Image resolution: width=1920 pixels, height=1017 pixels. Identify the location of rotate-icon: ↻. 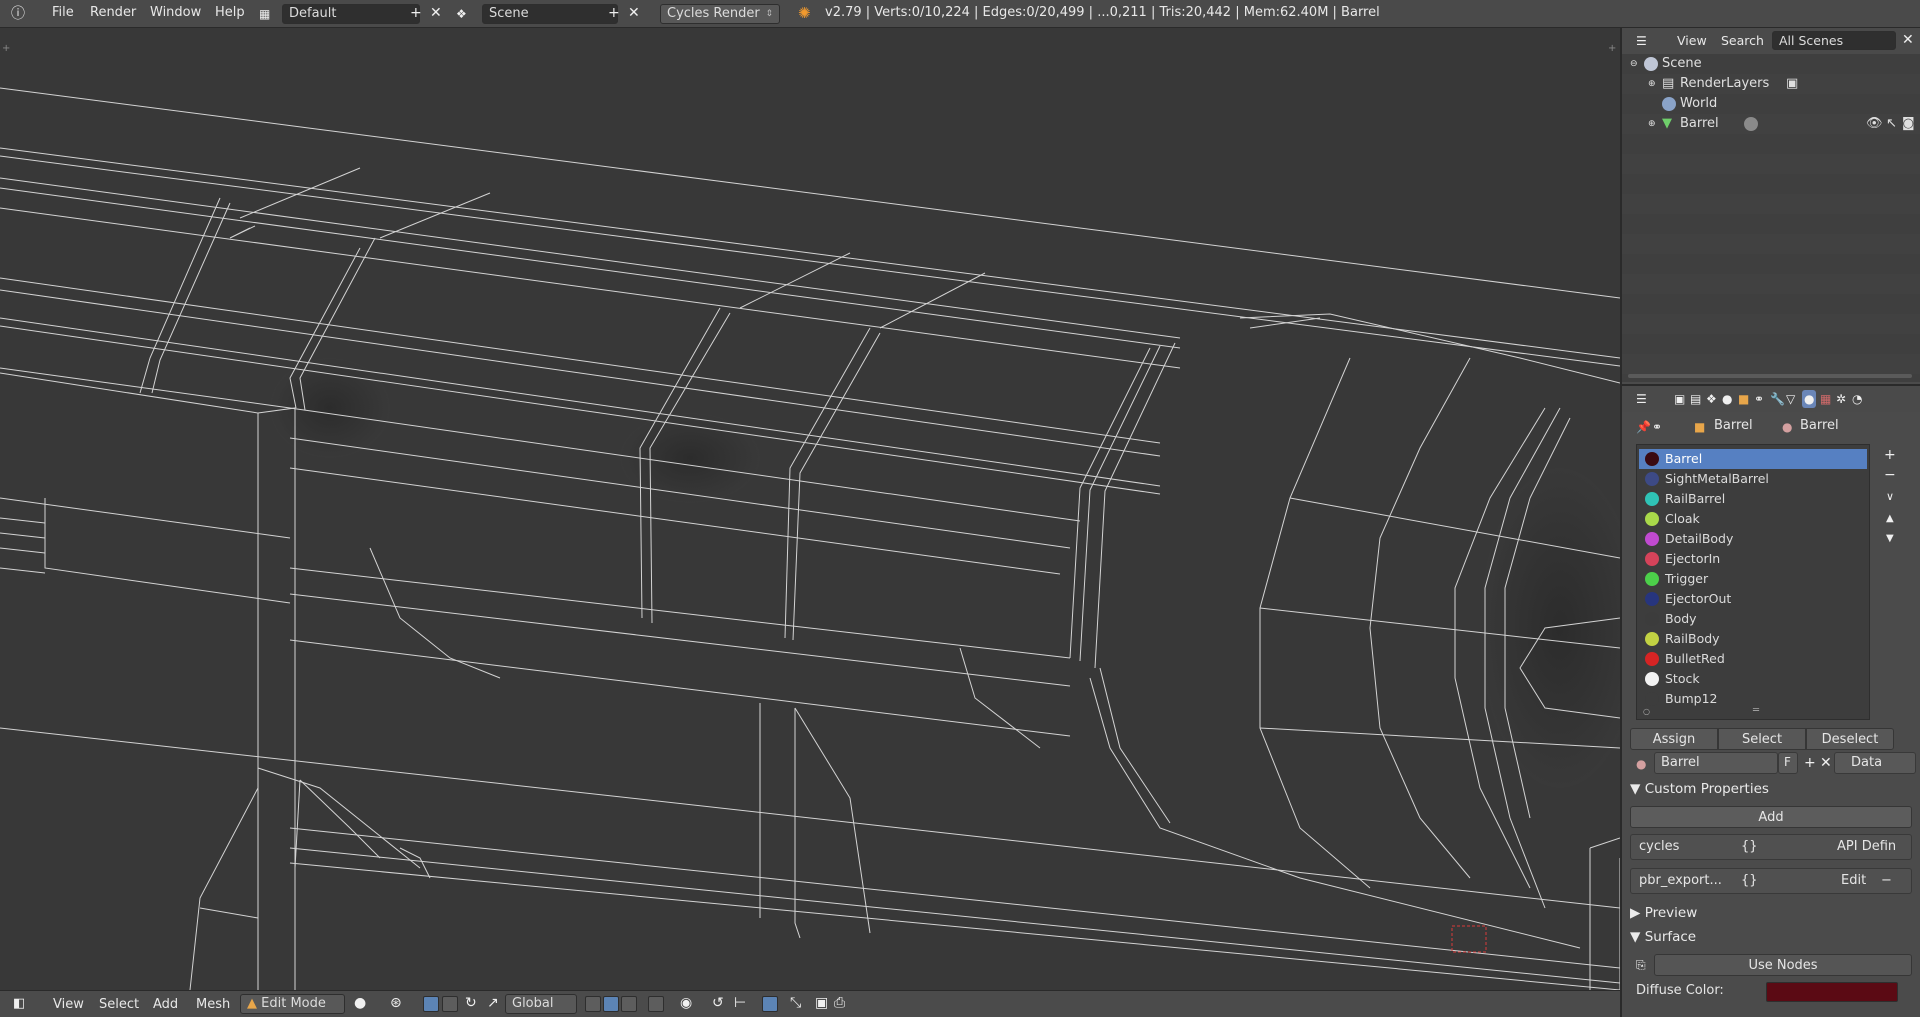
(471, 1003).